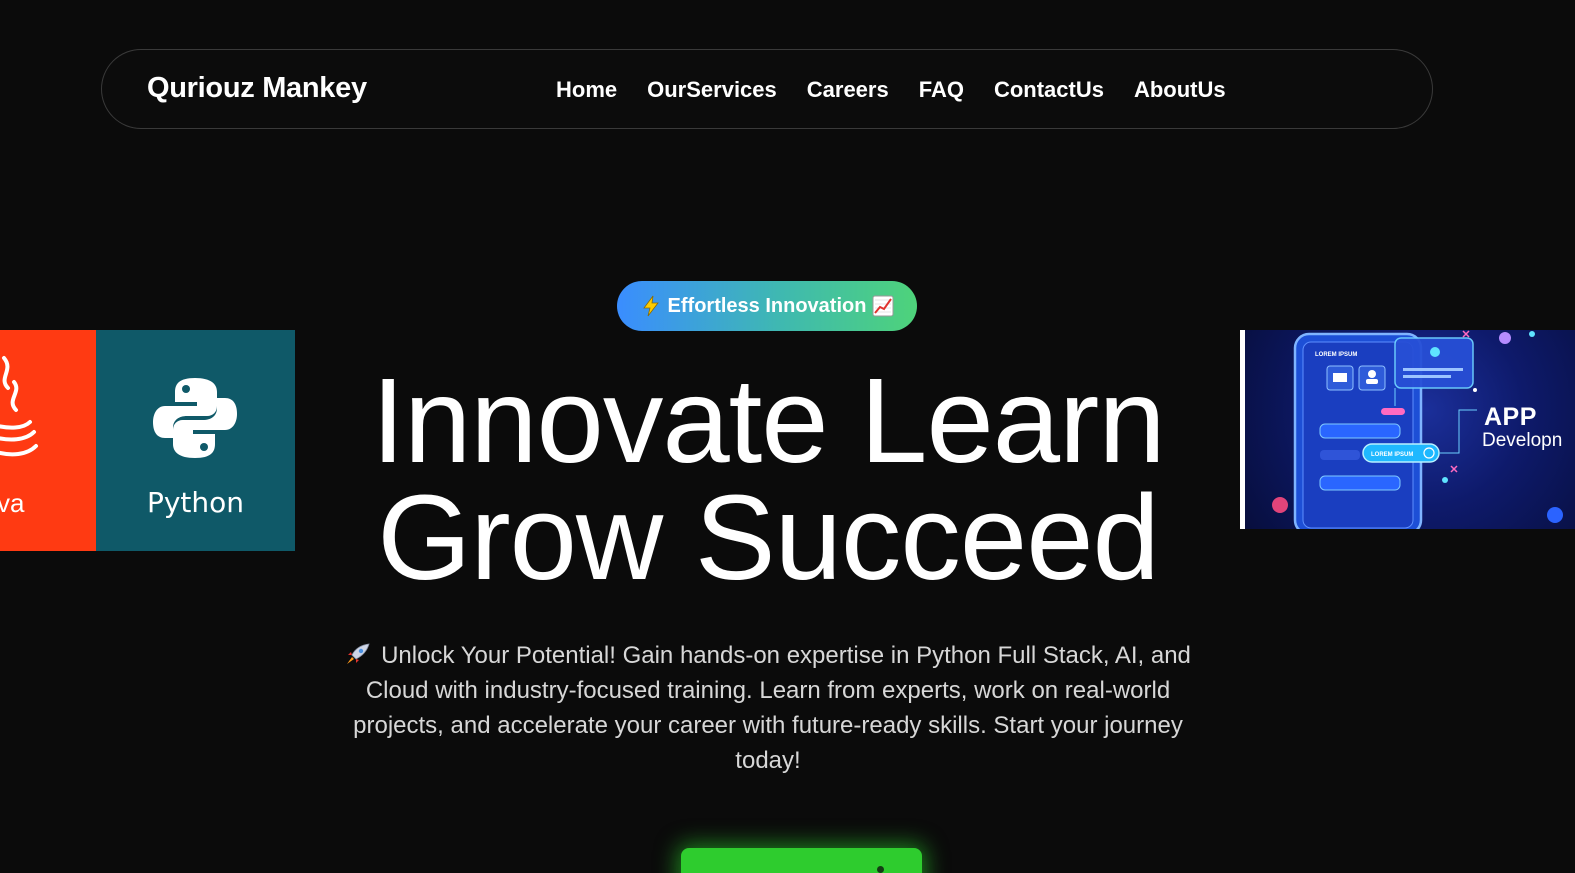 The height and width of the screenshot is (873, 1575). I want to click on cta-cursor-icon, so click(880, 869).